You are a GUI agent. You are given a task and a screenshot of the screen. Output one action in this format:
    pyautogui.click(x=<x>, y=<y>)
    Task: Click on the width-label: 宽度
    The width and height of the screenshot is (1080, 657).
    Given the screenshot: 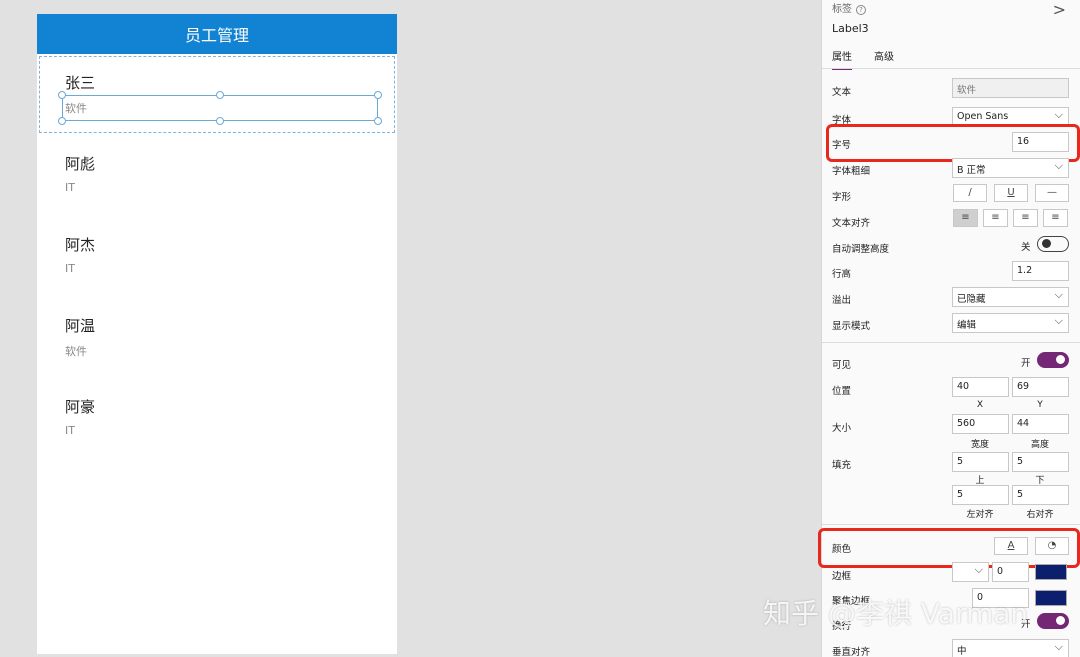 What is the action you would take?
    pyautogui.click(x=979, y=445)
    